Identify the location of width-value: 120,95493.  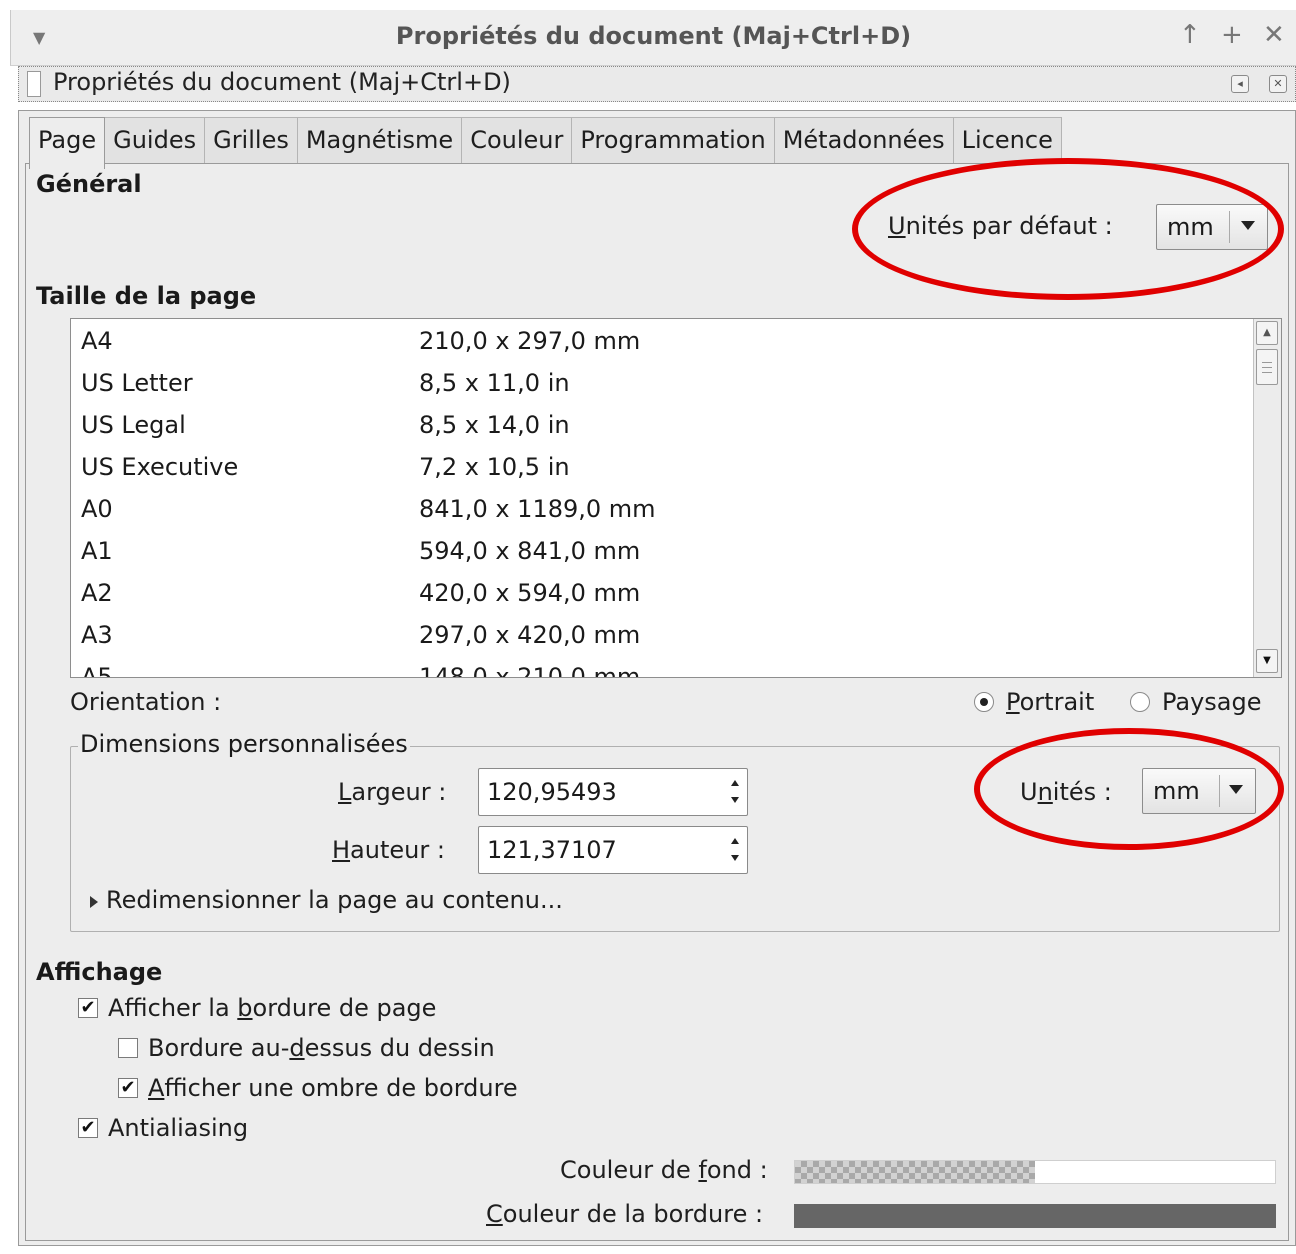
(552, 792).